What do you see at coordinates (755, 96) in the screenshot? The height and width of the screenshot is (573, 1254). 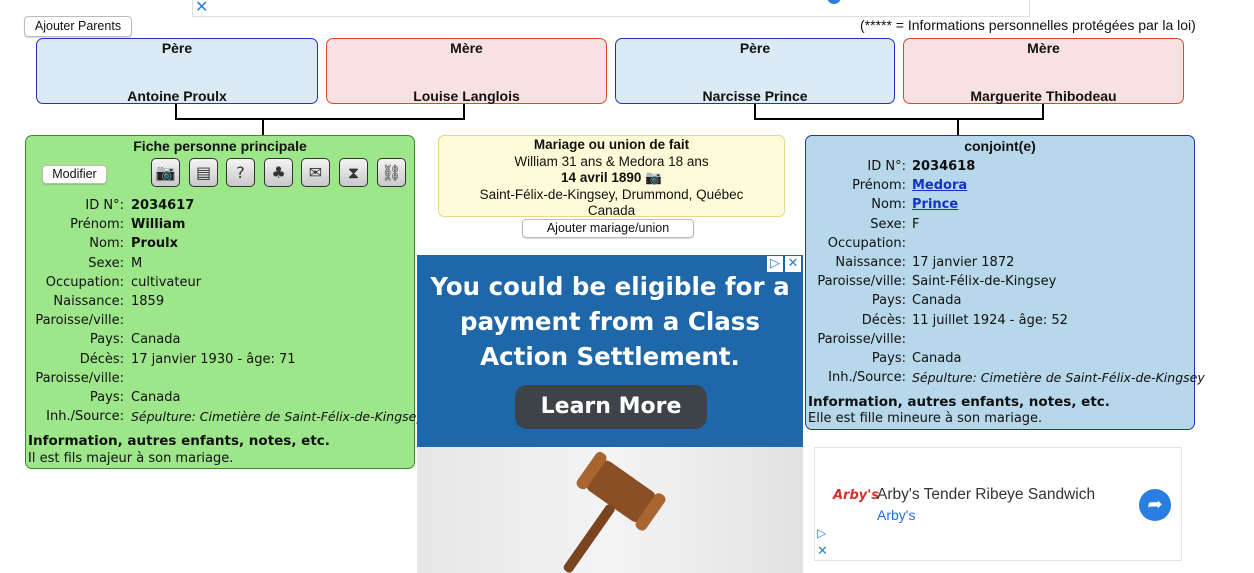 I see `parent-name: Narcisse Prince` at bounding box center [755, 96].